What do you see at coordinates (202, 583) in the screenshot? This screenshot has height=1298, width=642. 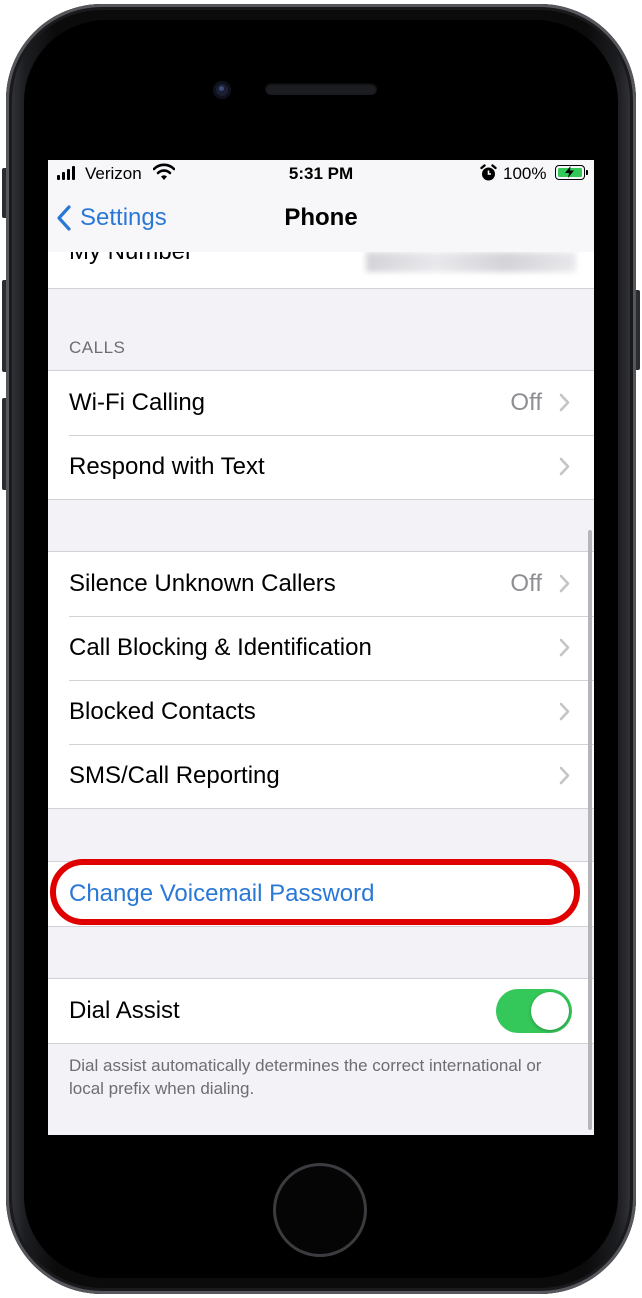 I see `row-label: Silence Unknown Callers` at bounding box center [202, 583].